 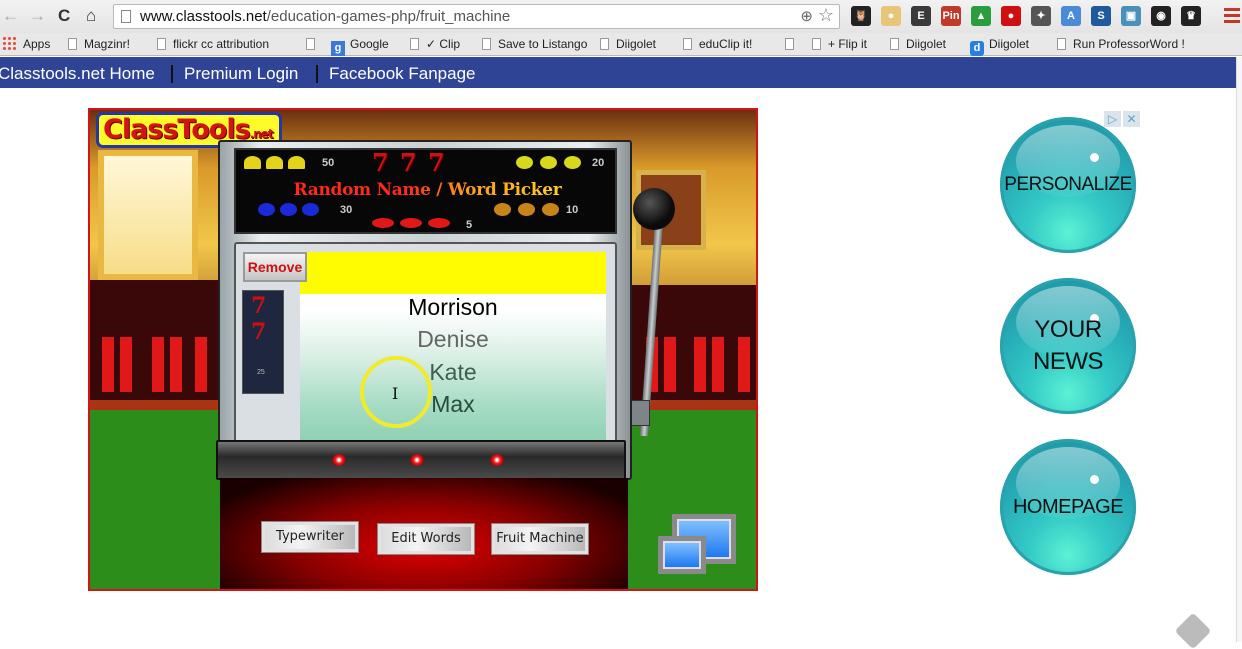 I want to click on hootsuite-extension-icon: 🦉, so click(x=861, y=16).